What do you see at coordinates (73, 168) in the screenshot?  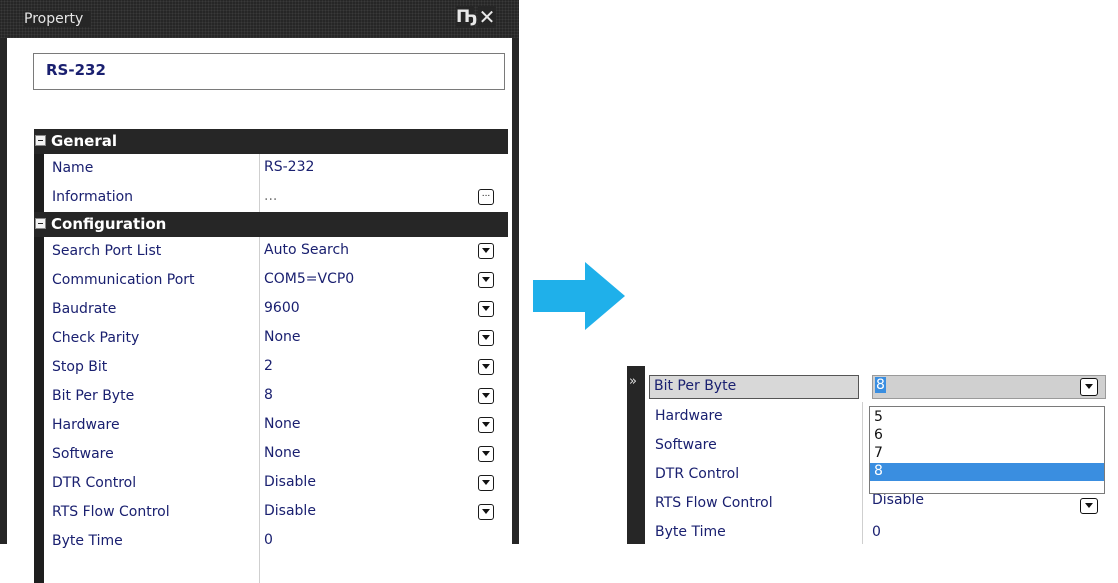 I see `property-name: Name` at bounding box center [73, 168].